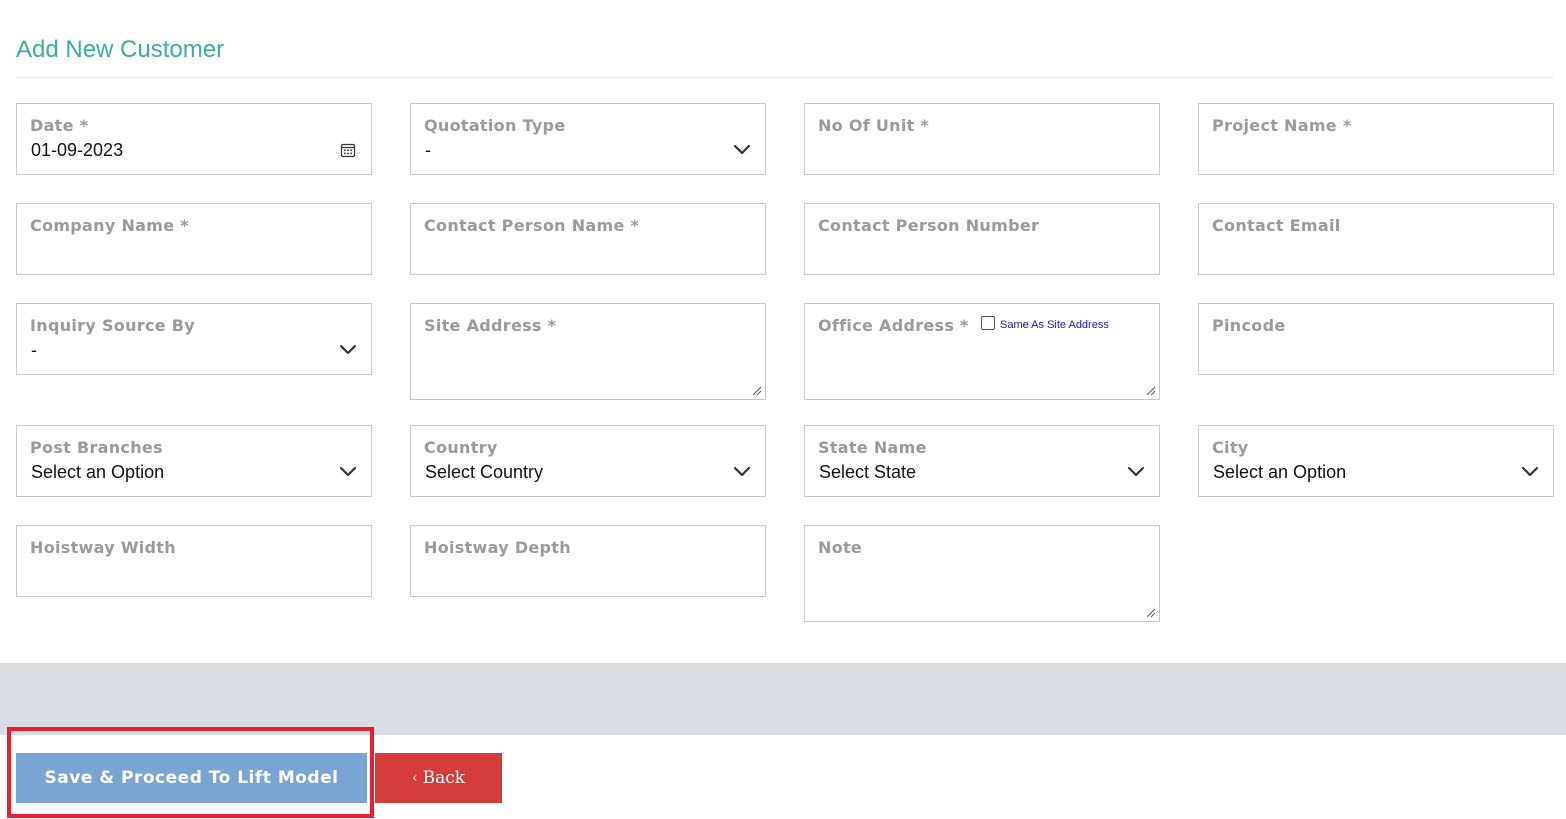  I want to click on office-address-label: Office Address *, so click(893, 325).